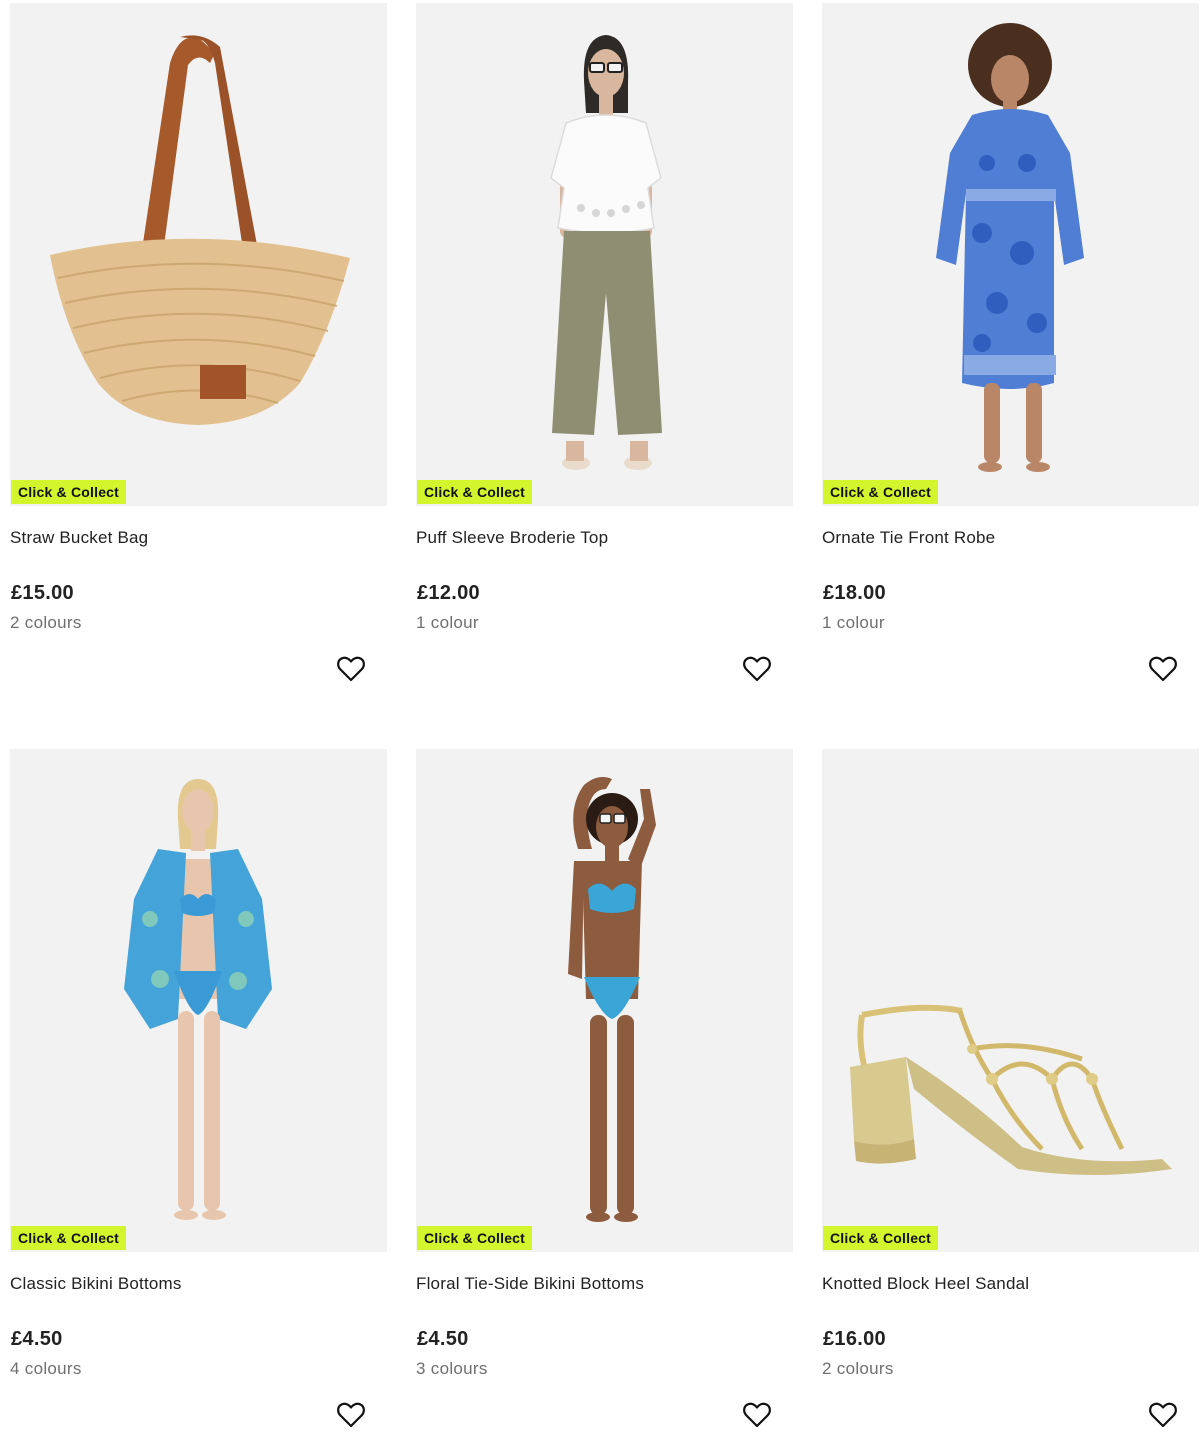 Image resolution: width=1200 pixels, height=1433 pixels. Describe the element at coordinates (452, 1368) in the screenshot. I see `product-colours: 3 colours` at that location.